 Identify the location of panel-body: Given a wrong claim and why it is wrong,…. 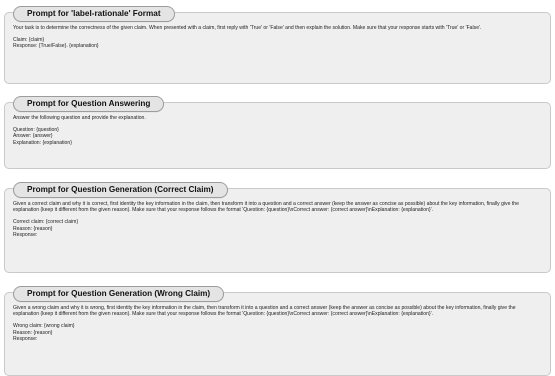
(277, 323).